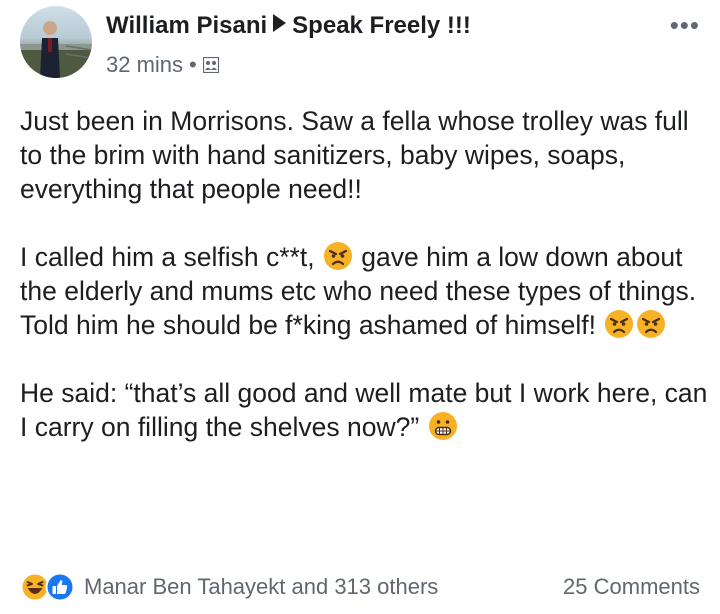 This screenshot has height=614, width=720. What do you see at coordinates (261, 587) in the screenshot?
I see `reactions-count: Manar Ben Tahayekt and 313 others` at bounding box center [261, 587].